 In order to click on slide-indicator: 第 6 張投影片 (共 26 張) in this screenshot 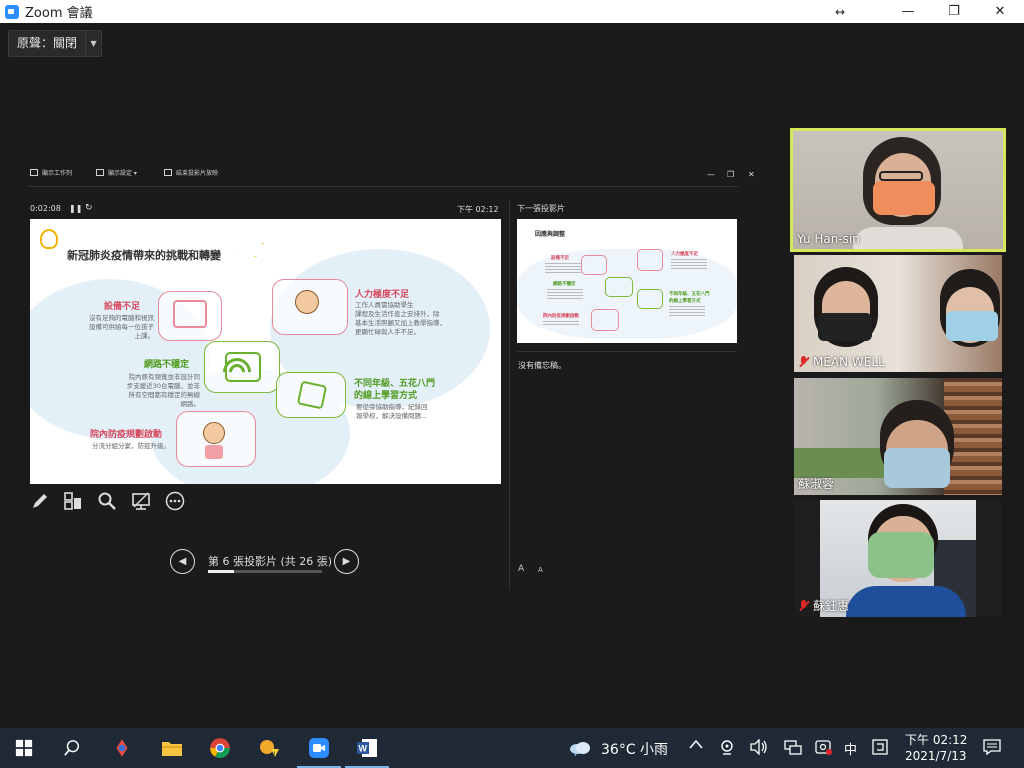, I will do `click(270, 561)`.